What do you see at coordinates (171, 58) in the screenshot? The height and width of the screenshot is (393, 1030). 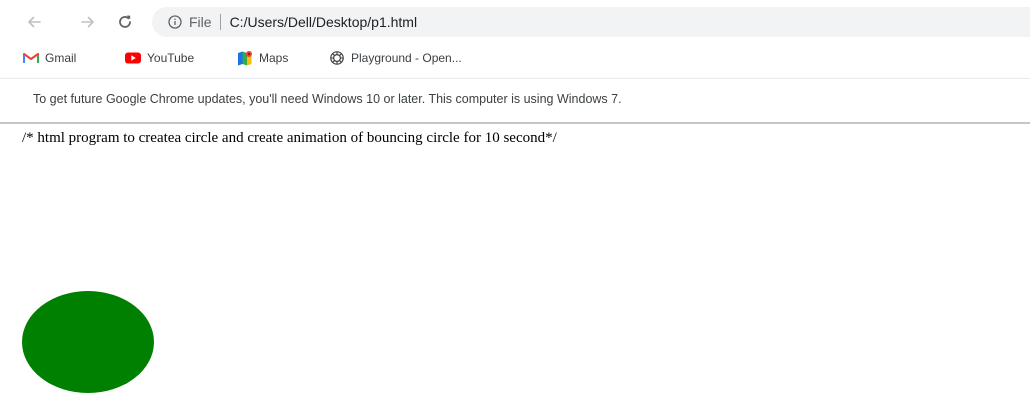 I see `bookmark-label: YouTube` at bounding box center [171, 58].